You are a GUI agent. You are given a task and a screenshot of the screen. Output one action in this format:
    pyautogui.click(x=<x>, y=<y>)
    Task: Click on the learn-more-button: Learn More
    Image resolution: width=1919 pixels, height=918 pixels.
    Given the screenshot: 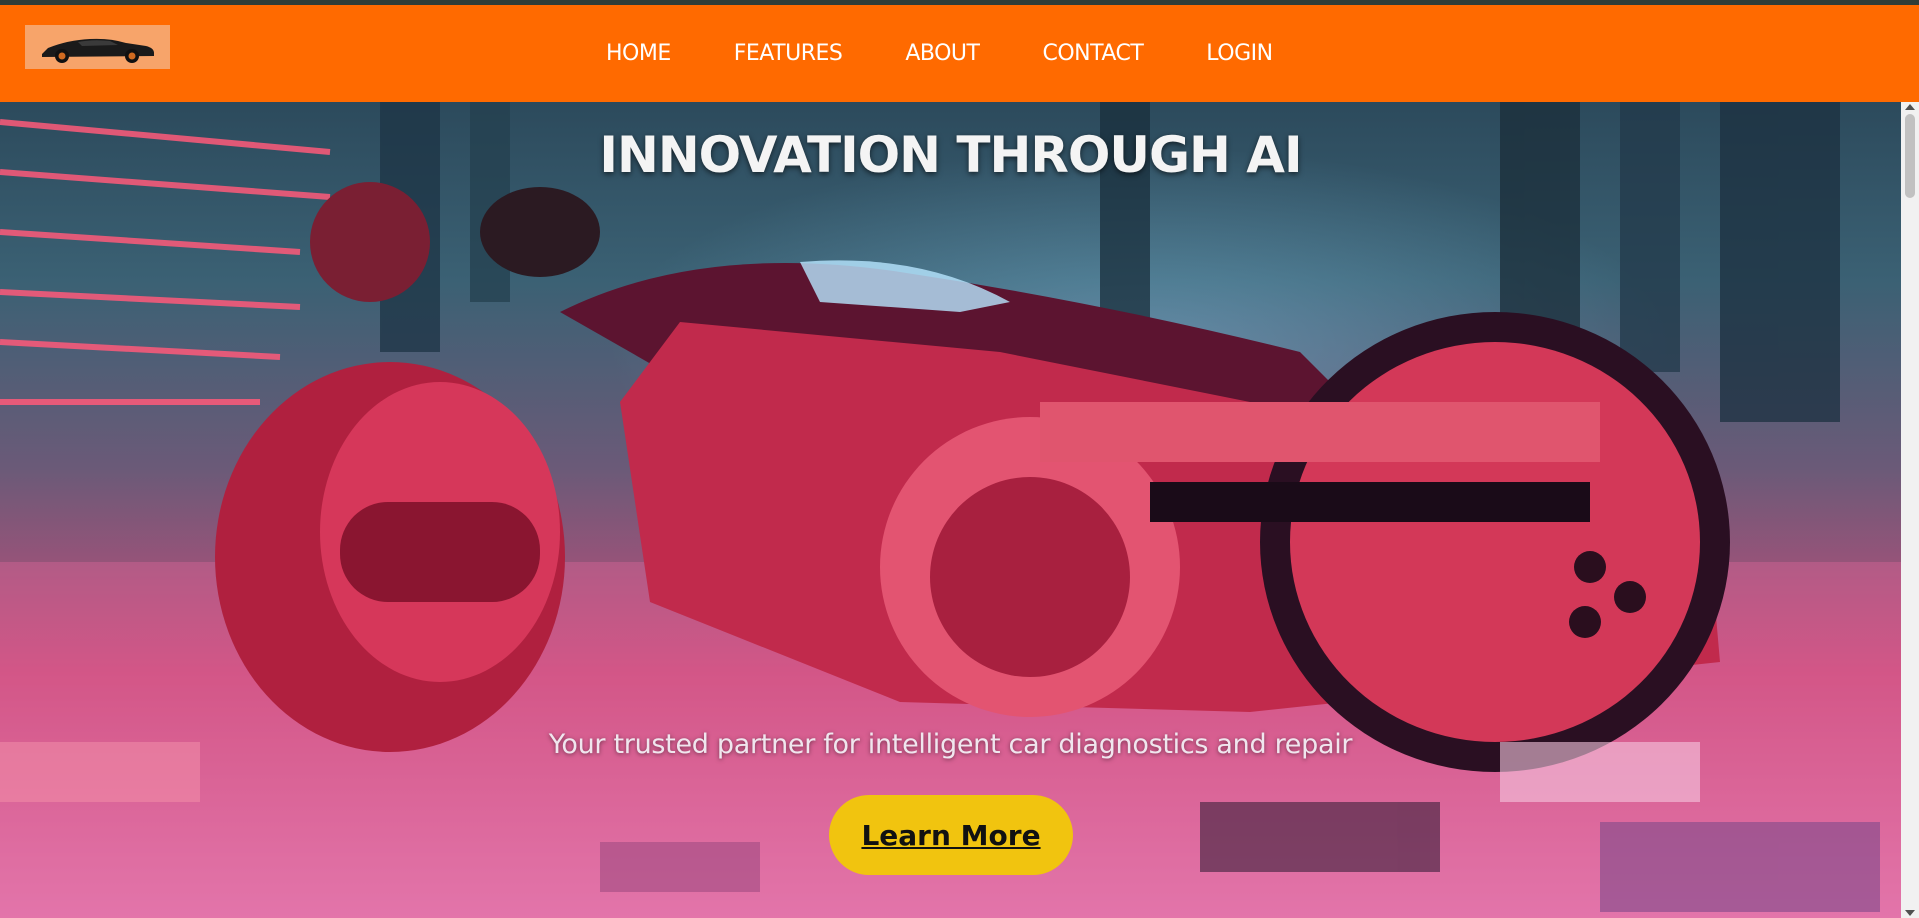 What is the action you would take?
    pyautogui.click(x=951, y=835)
    